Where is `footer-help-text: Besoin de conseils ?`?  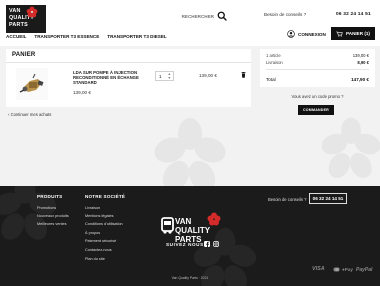
footer-help-text: Besoin de conseils ? is located at coordinates (287, 199).